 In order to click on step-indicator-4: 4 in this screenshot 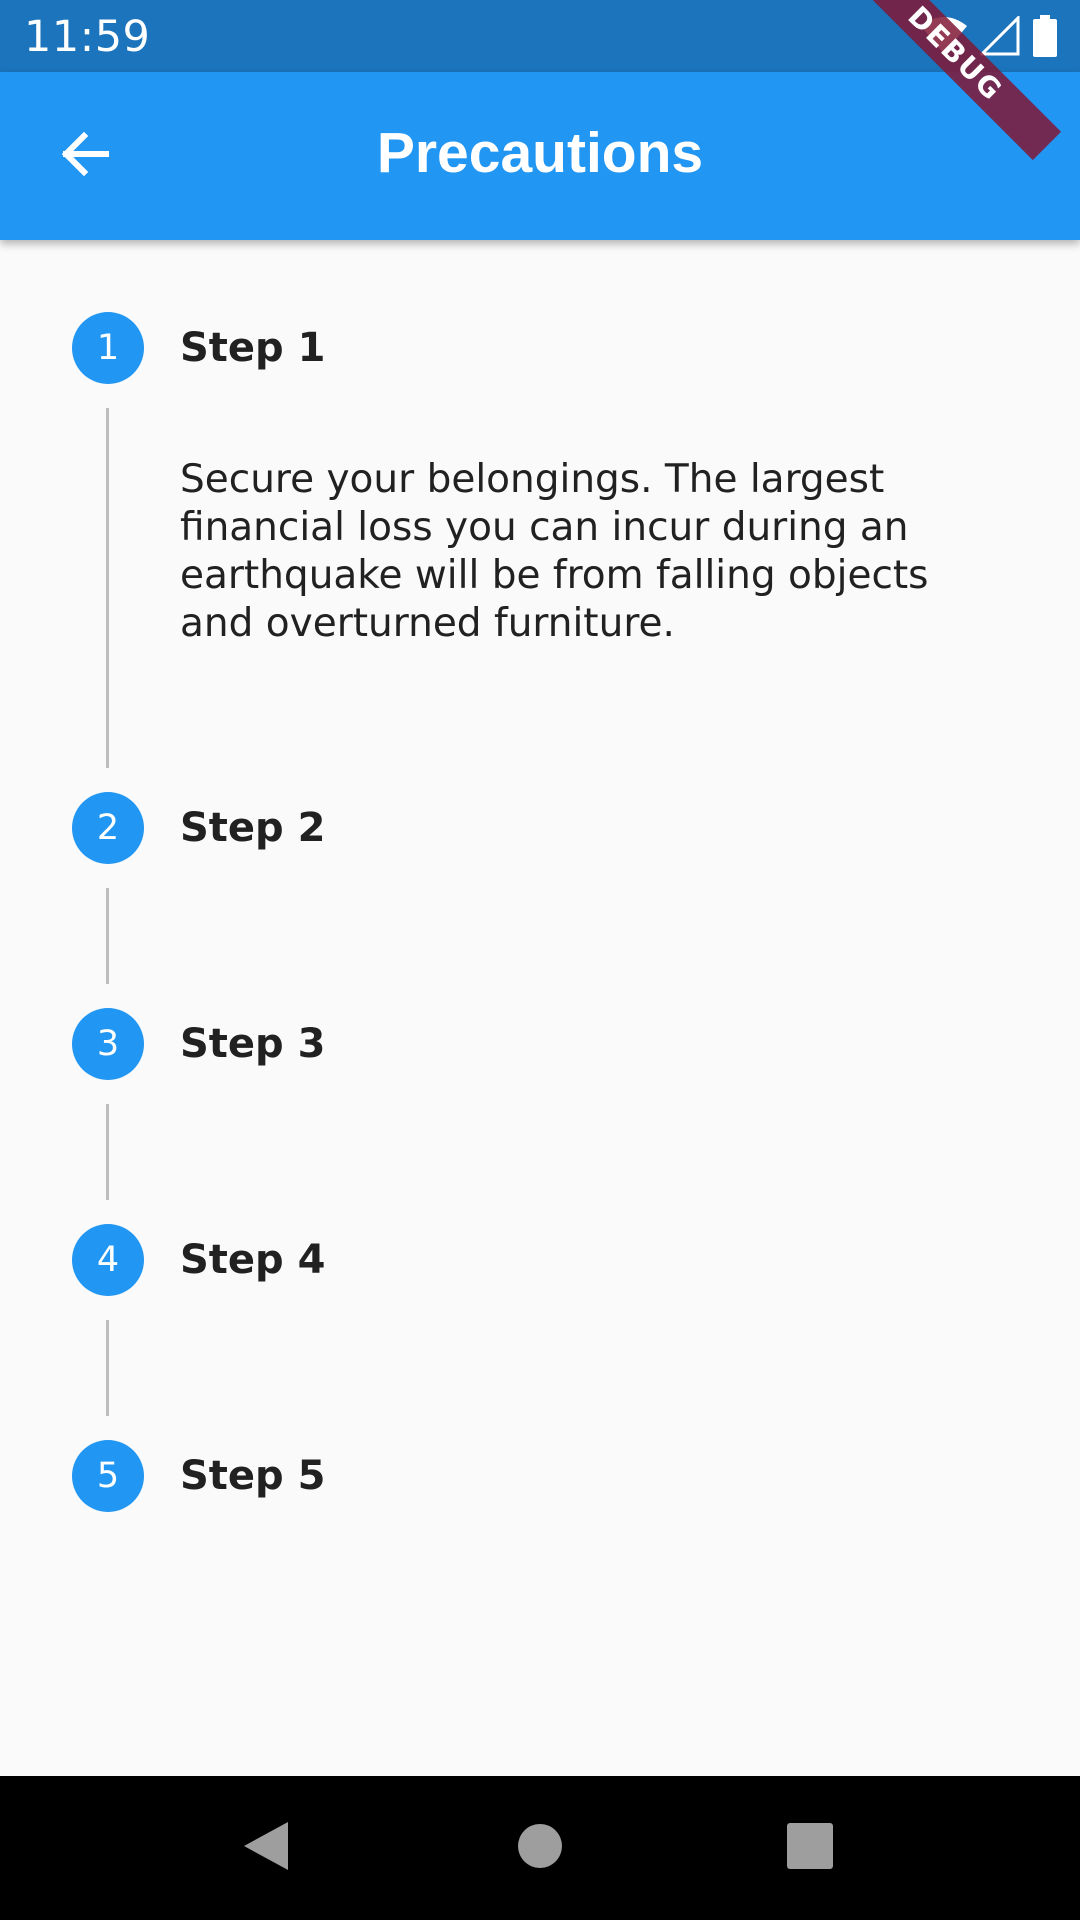, I will do `click(108, 1260)`.